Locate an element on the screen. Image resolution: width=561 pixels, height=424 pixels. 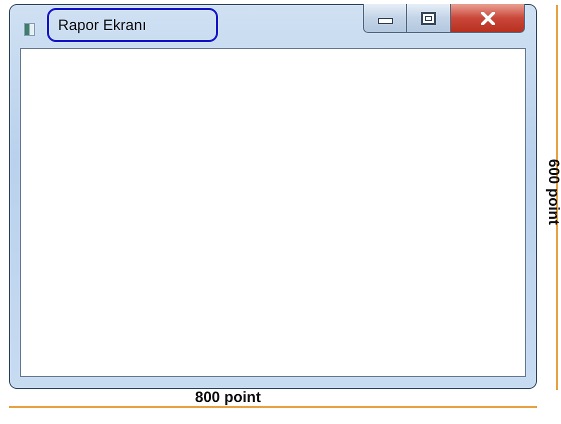
close-icon is located at coordinates (488, 18).